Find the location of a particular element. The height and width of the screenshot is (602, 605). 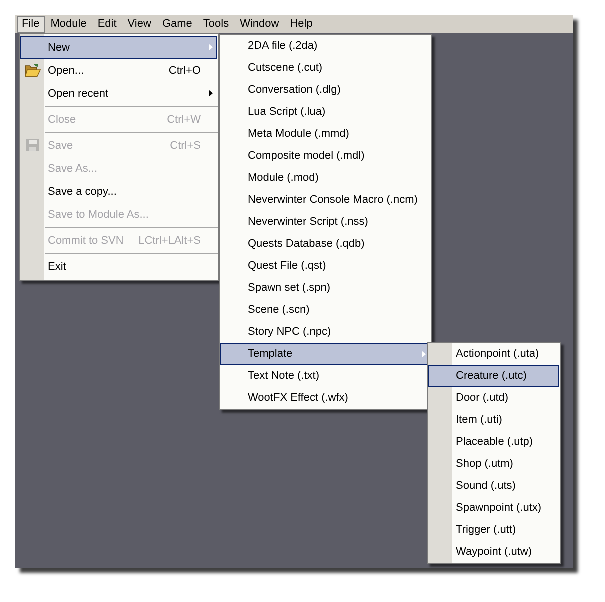

folder-icon is located at coordinates (32, 70).